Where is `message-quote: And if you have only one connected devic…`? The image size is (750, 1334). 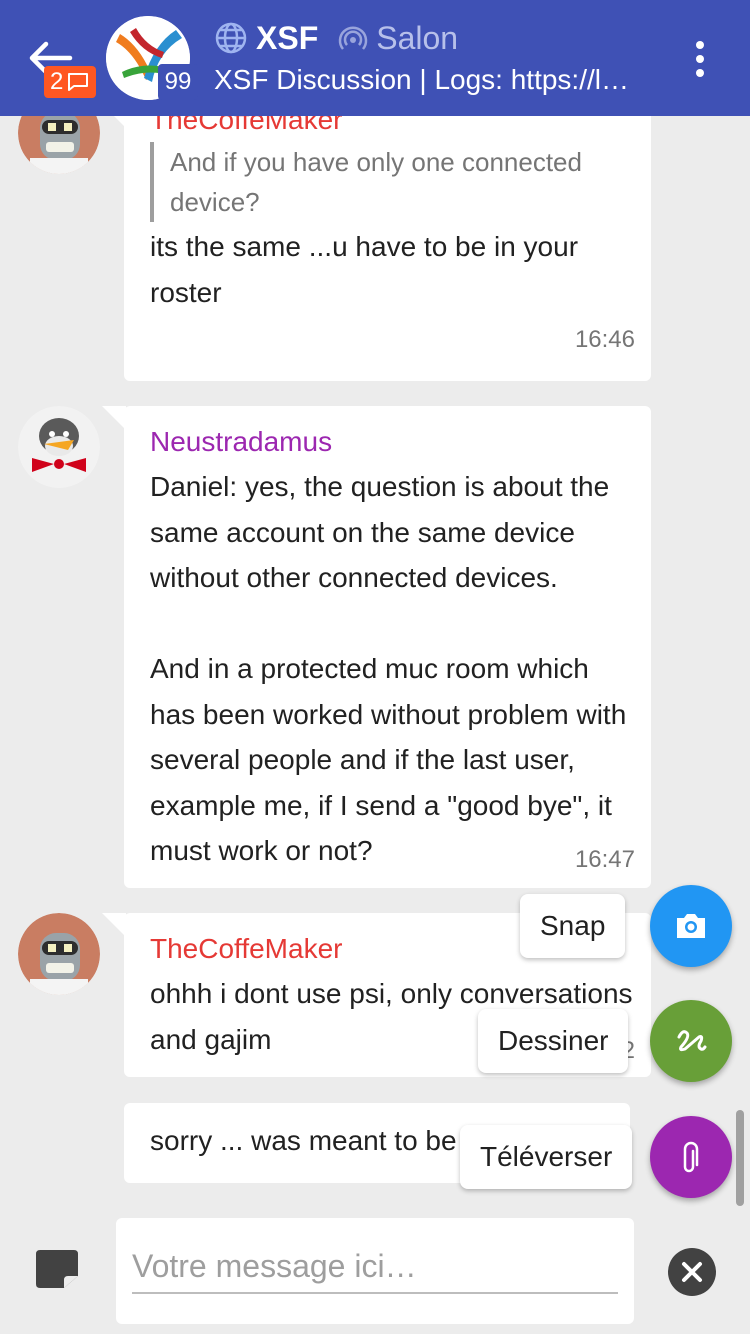 message-quote: And if you have only one connected devic… is located at coordinates (380, 182).